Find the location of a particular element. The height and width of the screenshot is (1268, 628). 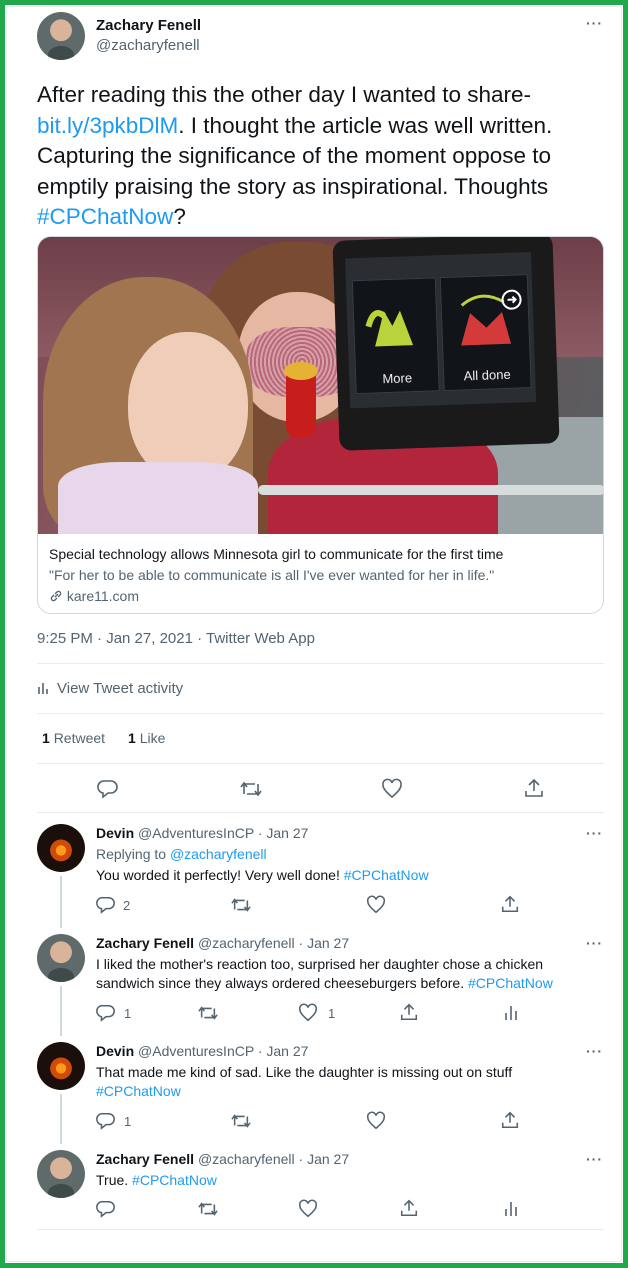

like-stats: 1 Like is located at coordinates (146, 738).